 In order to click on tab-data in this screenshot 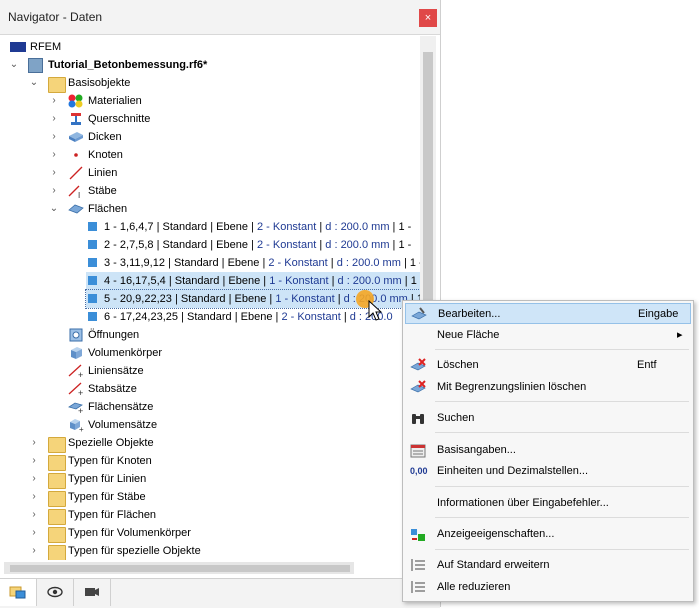, I will do `click(18, 592)`.